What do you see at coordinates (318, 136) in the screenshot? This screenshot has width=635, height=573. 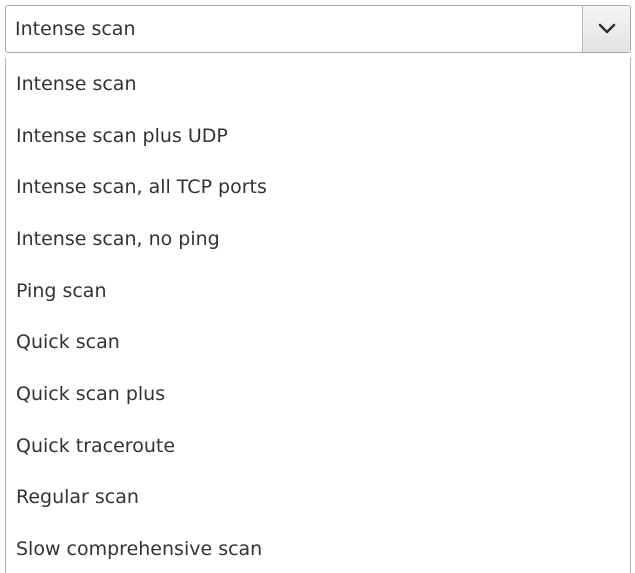 I see `option-intense-scan-plus-udp: Intense scan plus UDP` at bounding box center [318, 136].